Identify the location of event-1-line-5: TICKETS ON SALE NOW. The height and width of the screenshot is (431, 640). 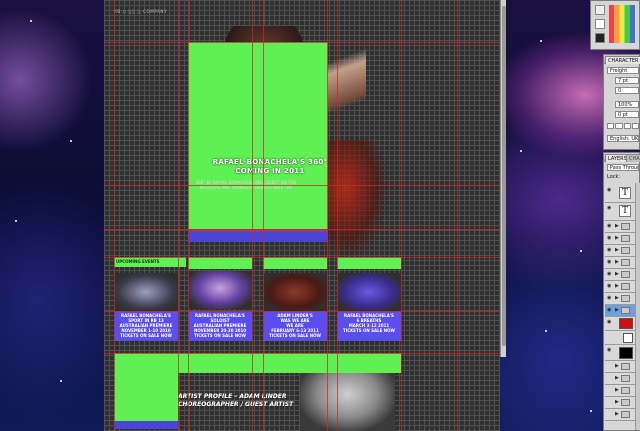
(146, 335).